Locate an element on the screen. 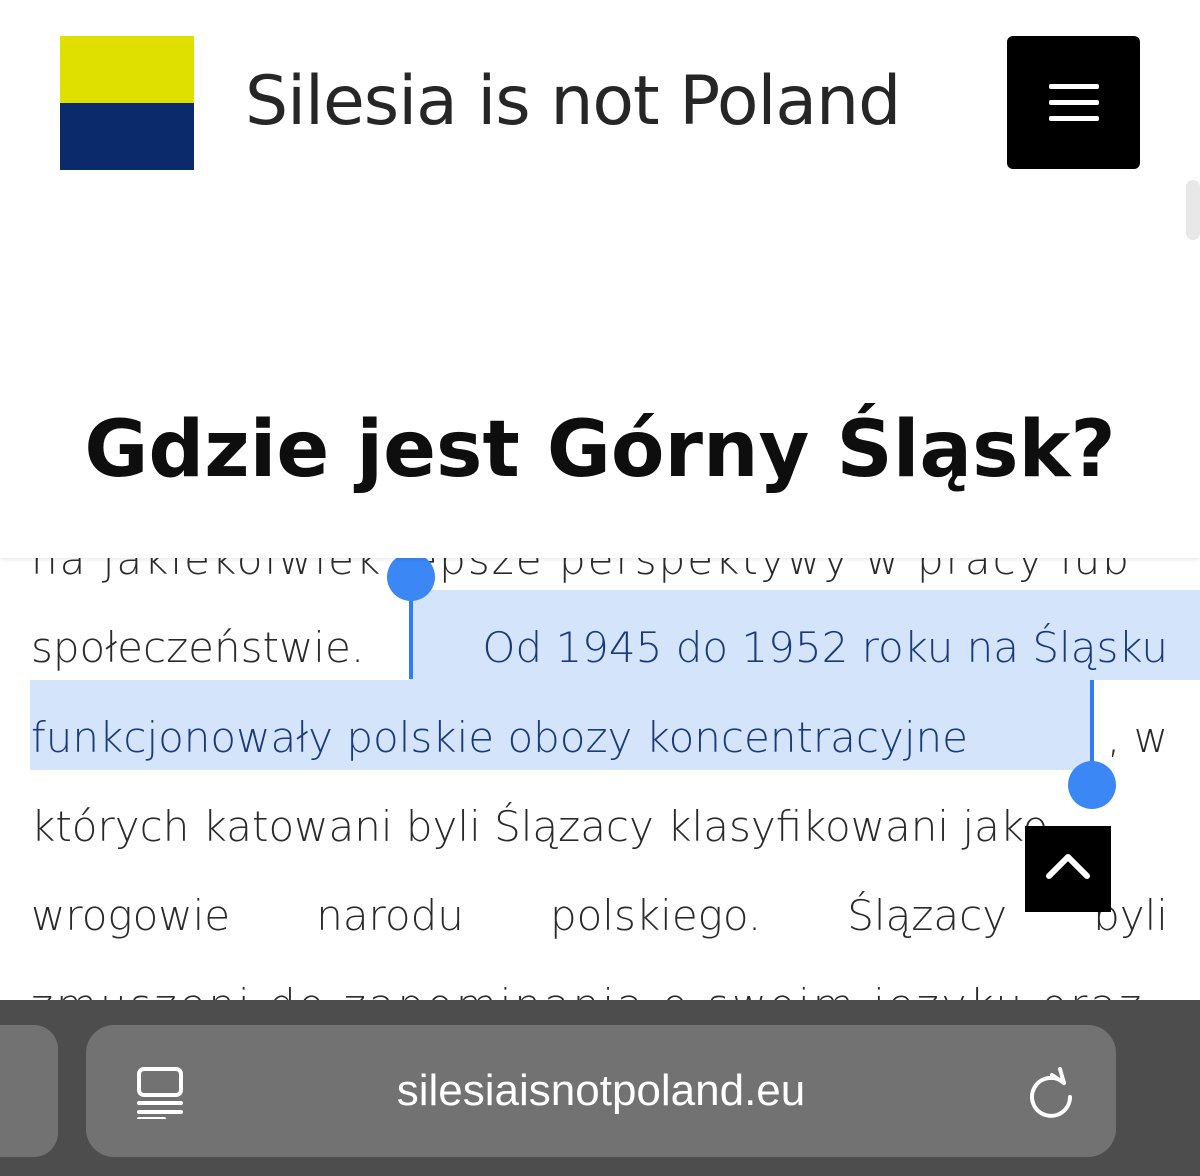 This screenshot has width=1200, height=1176. selected-text: Od 1945 do 1952 roku na Śląsku is located at coordinates (825, 648).